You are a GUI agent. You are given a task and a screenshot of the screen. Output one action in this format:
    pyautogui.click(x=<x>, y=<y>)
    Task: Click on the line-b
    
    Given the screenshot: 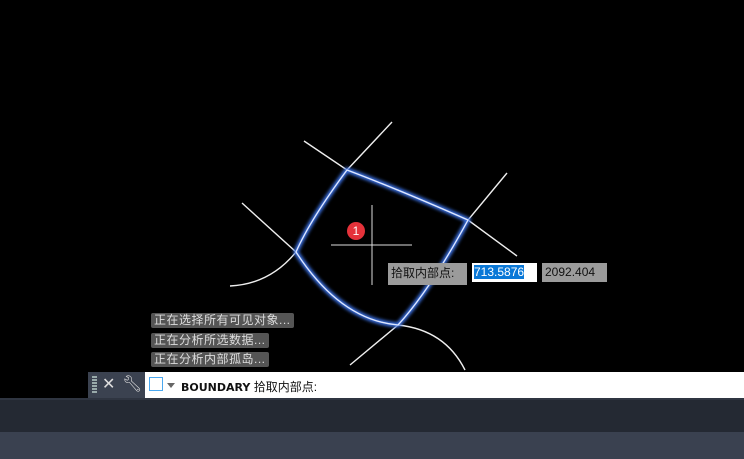 What is the action you would take?
    pyautogui.click(x=311, y=204)
    